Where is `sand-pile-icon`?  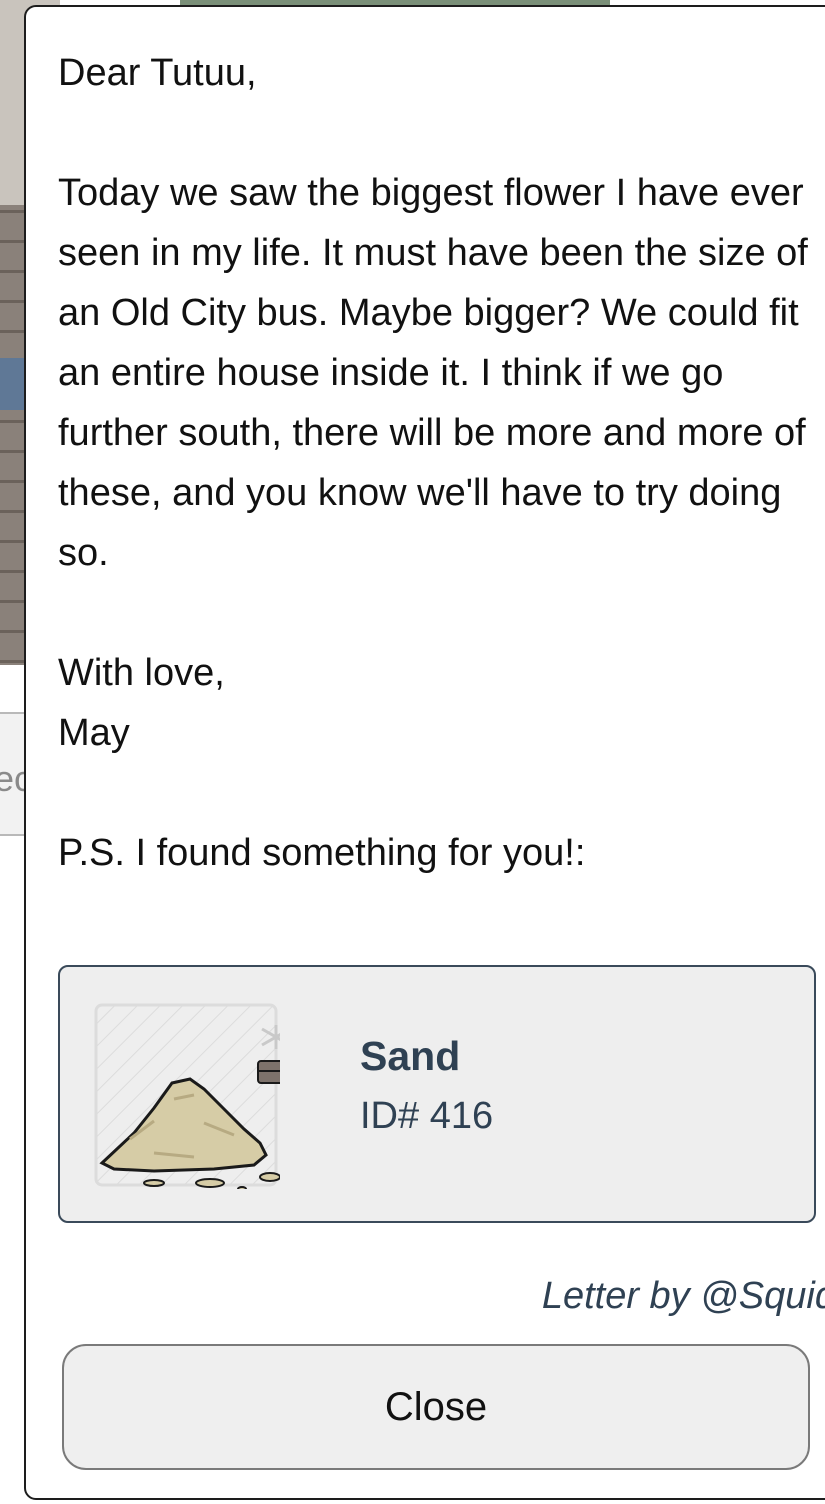
sand-pile-icon is located at coordinates (187, 1096).